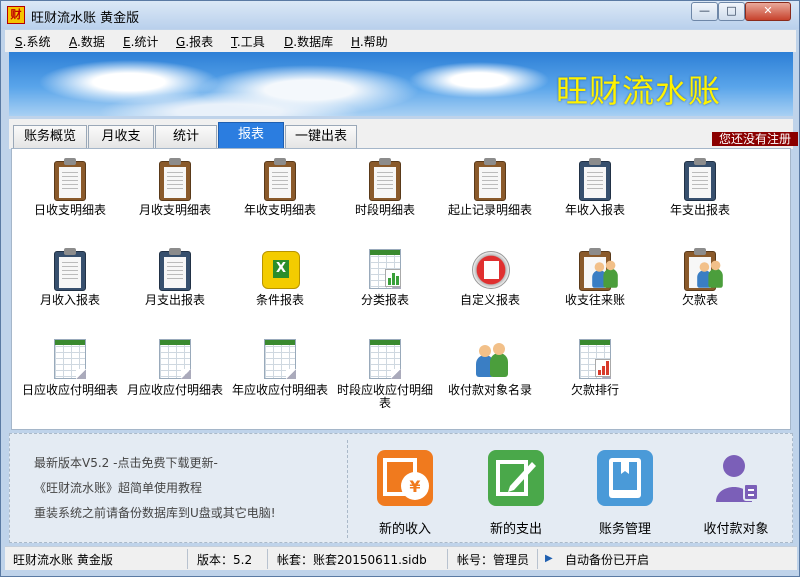  Describe the element at coordinates (489, 300) in the screenshot. I see `report-label: 自定义报表` at that location.